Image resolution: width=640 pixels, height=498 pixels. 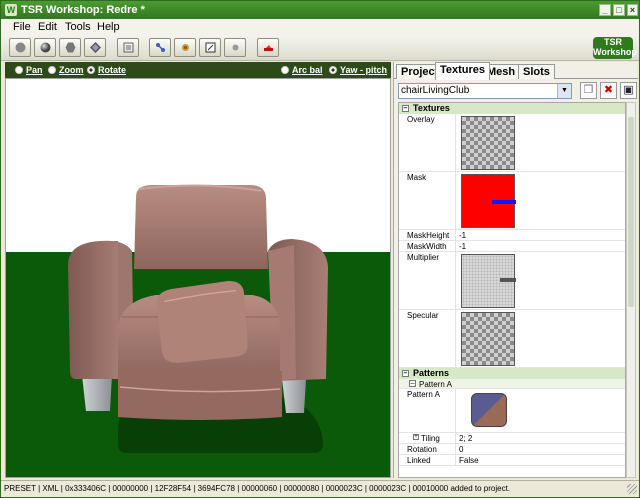 I want to click on bones-icon, so click(x=160, y=47).